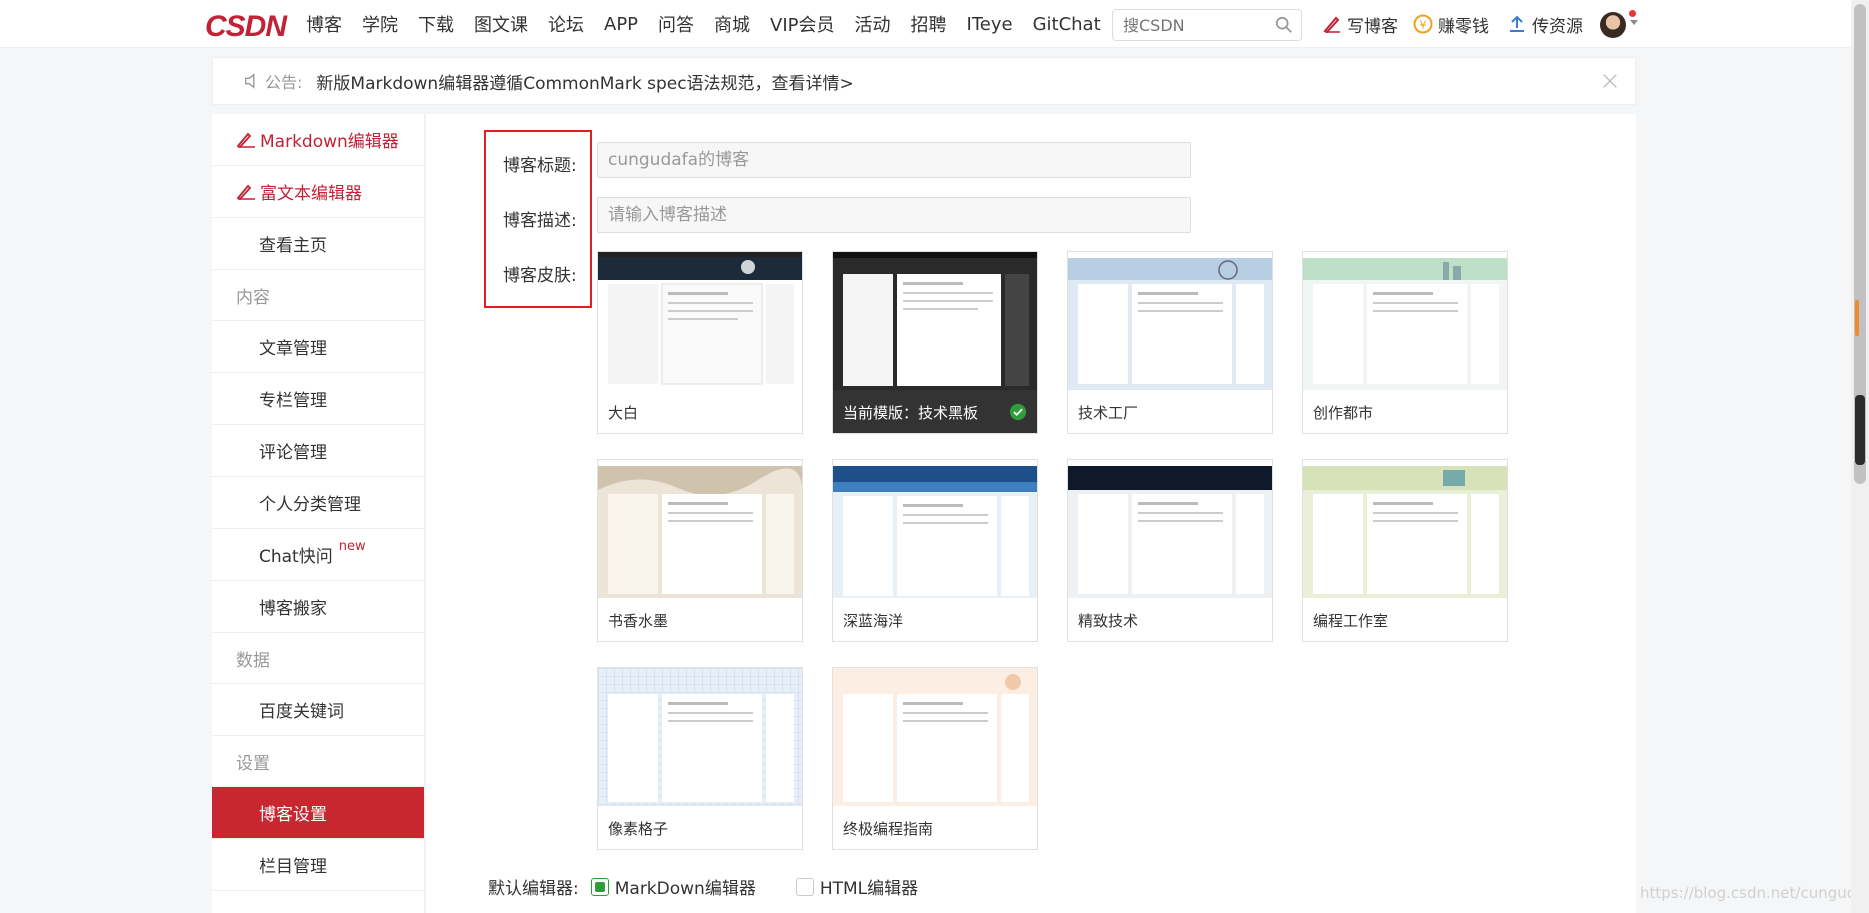 This screenshot has height=913, width=1869. I want to click on nav-qa: 问答, so click(676, 24).